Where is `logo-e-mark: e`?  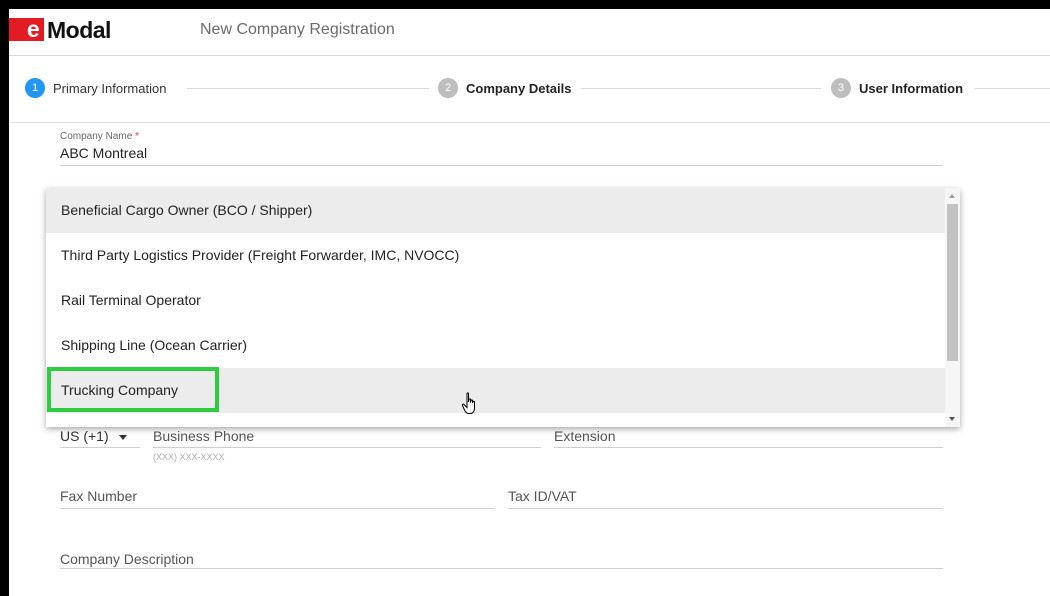
logo-e-mark: e is located at coordinates (26, 29).